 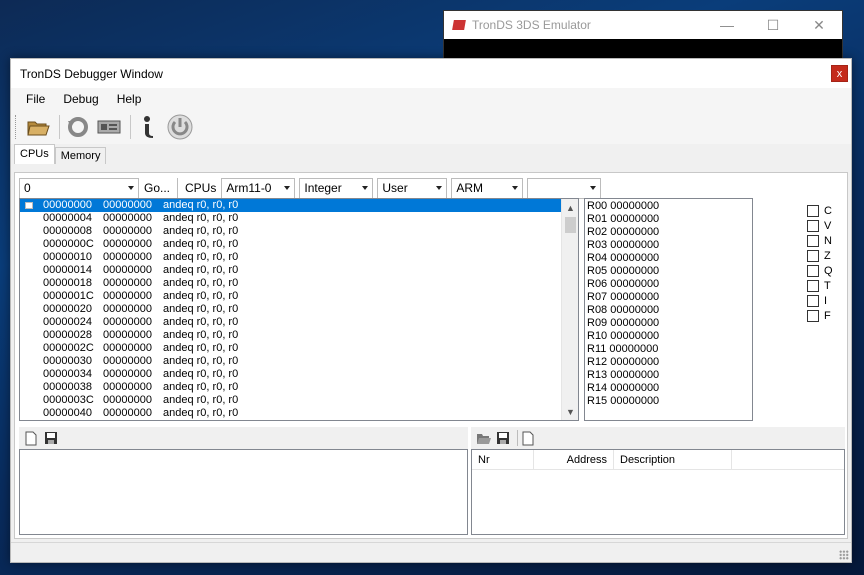 What do you see at coordinates (570, 225) in the screenshot?
I see `scroll-thumb` at bounding box center [570, 225].